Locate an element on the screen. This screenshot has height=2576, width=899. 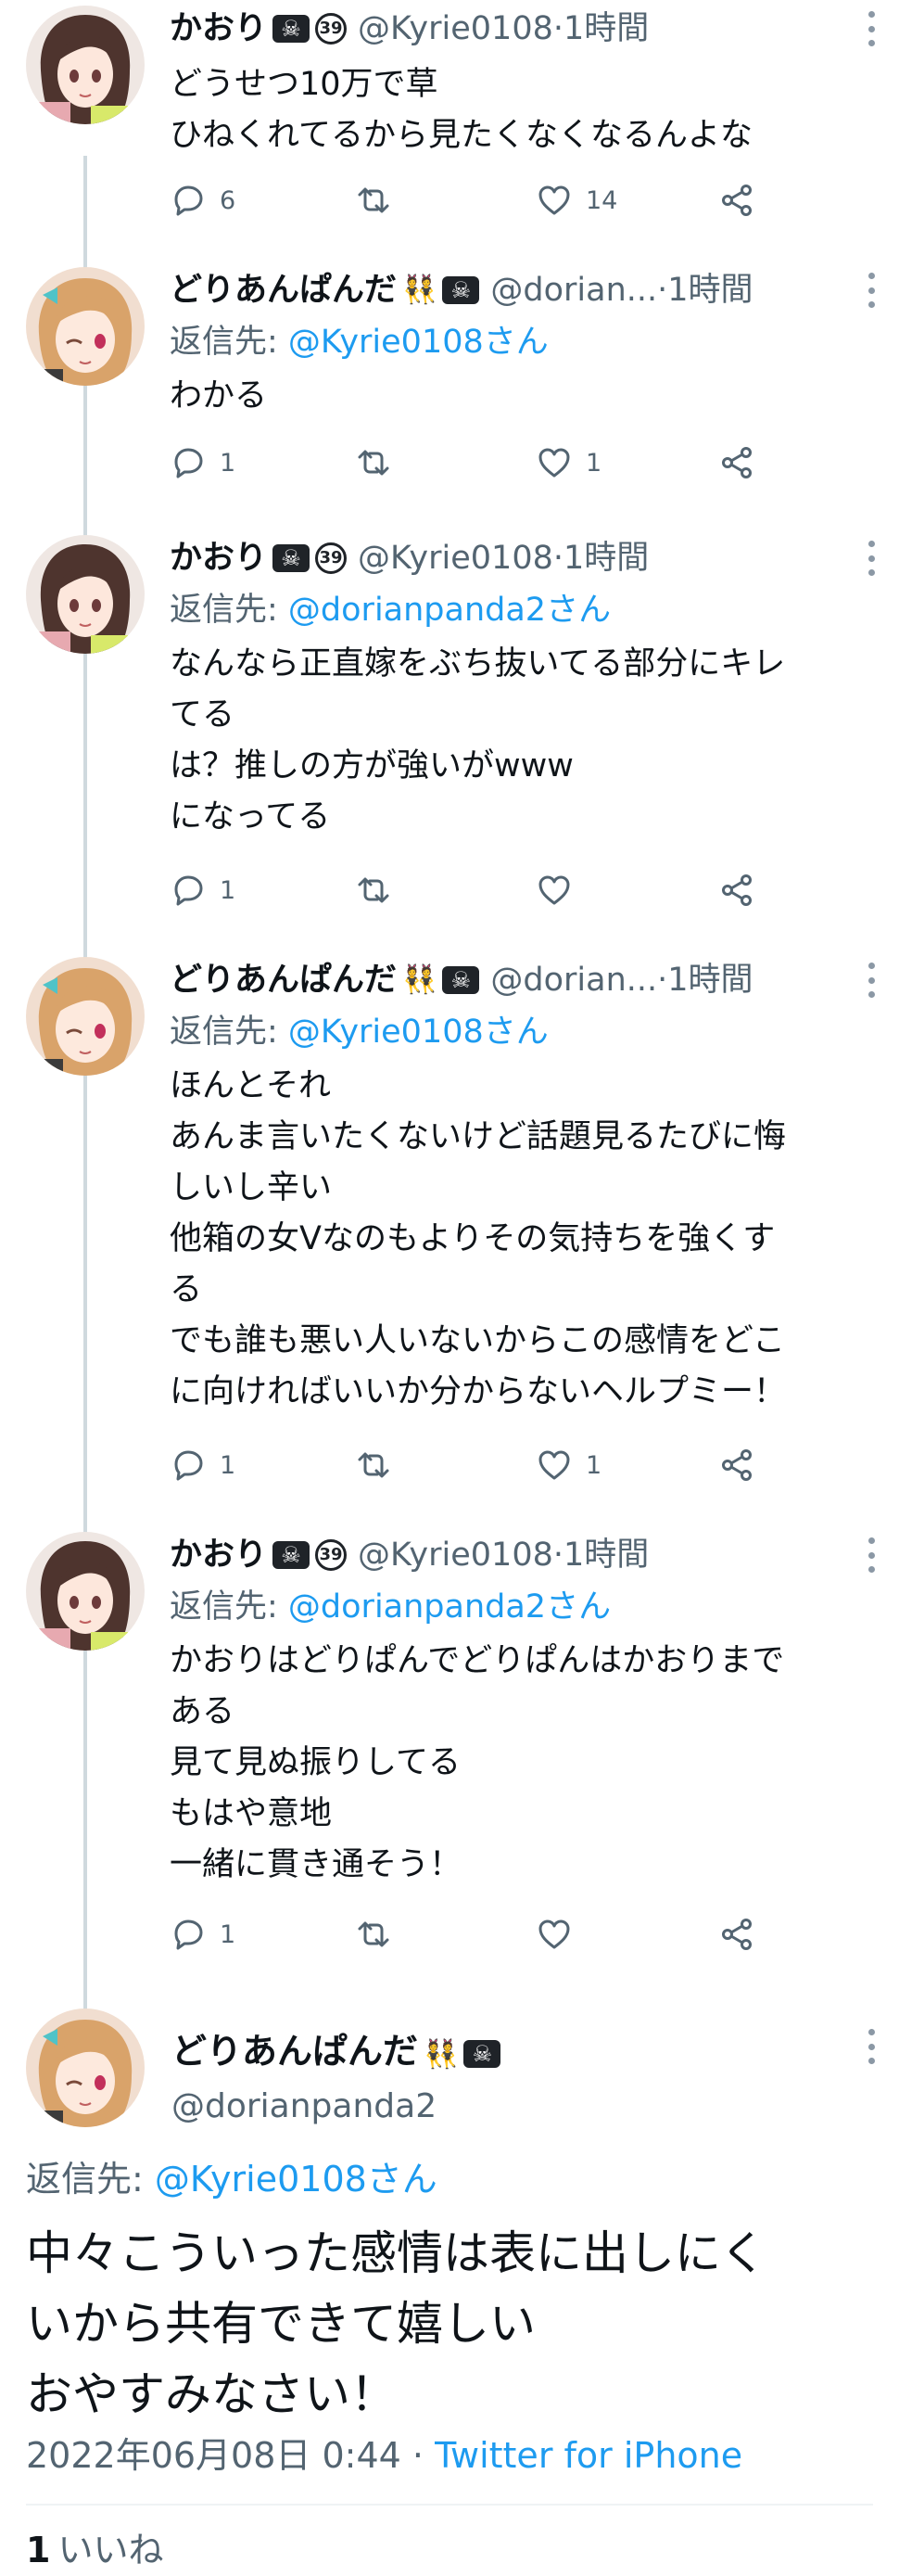
reply-button: 6 is located at coordinates (202, 200).